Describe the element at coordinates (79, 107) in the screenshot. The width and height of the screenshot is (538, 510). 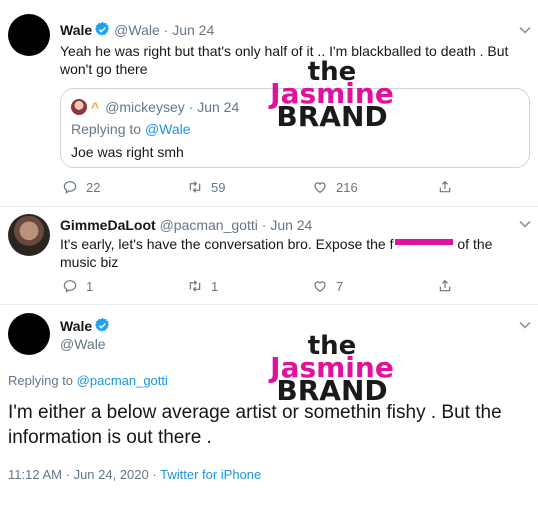
I see `quoted-avatar` at that location.